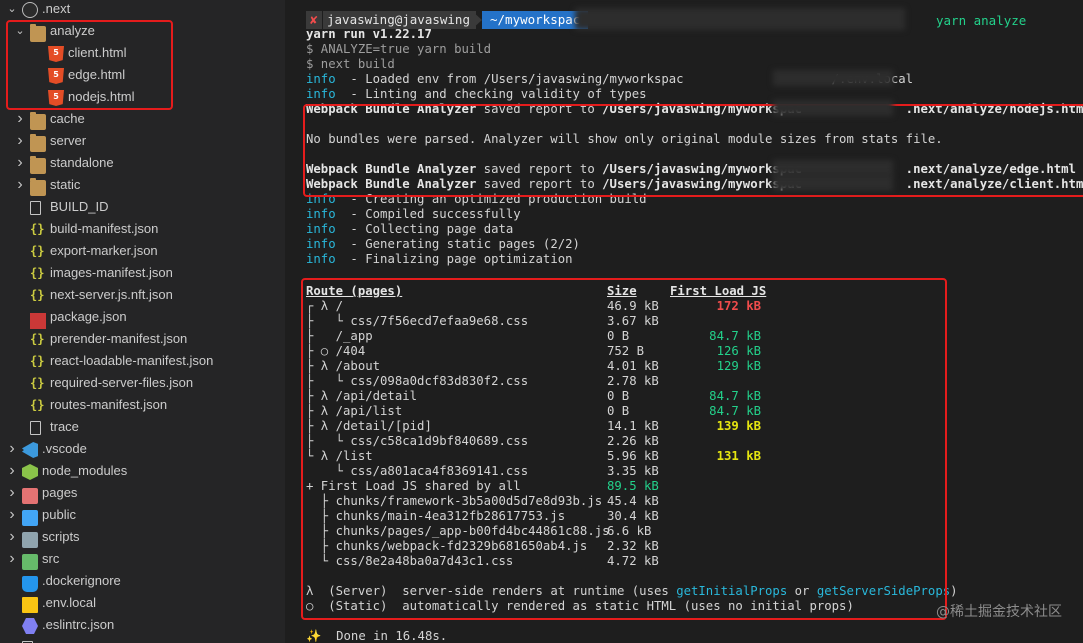  Describe the element at coordinates (30, 496) in the screenshot. I see `pages-folder-icon` at that location.